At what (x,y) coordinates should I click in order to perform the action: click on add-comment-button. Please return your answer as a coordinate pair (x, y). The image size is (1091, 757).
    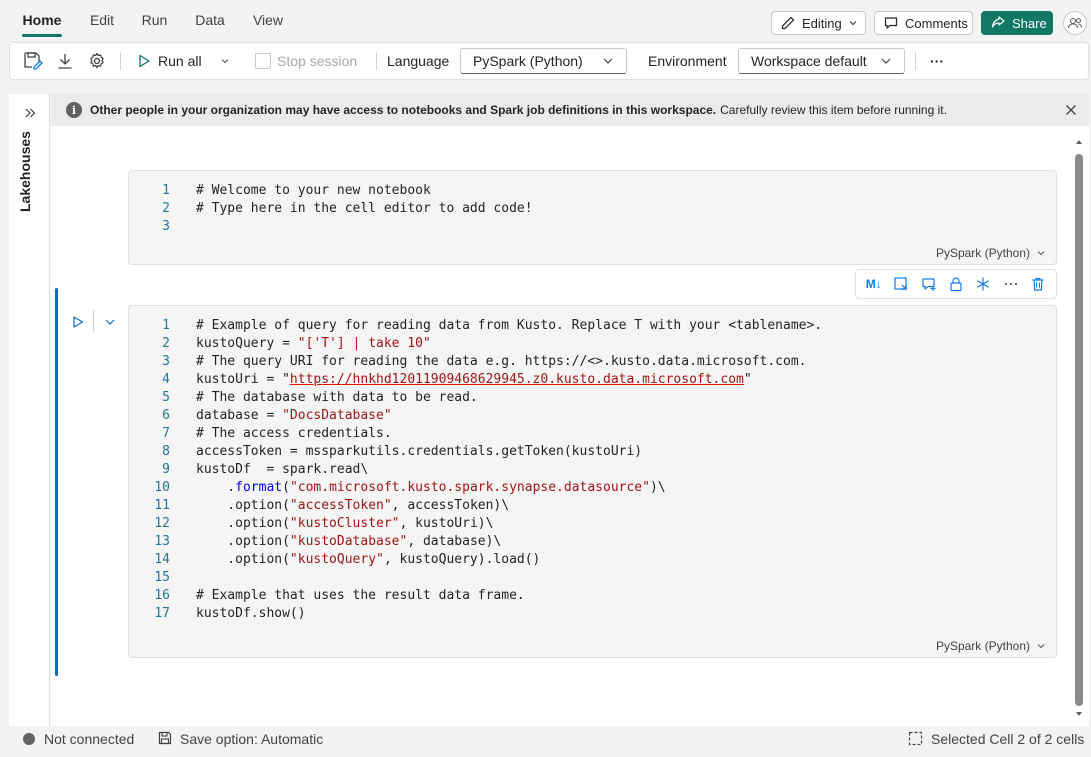
    Looking at the image, I should click on (929, 284).